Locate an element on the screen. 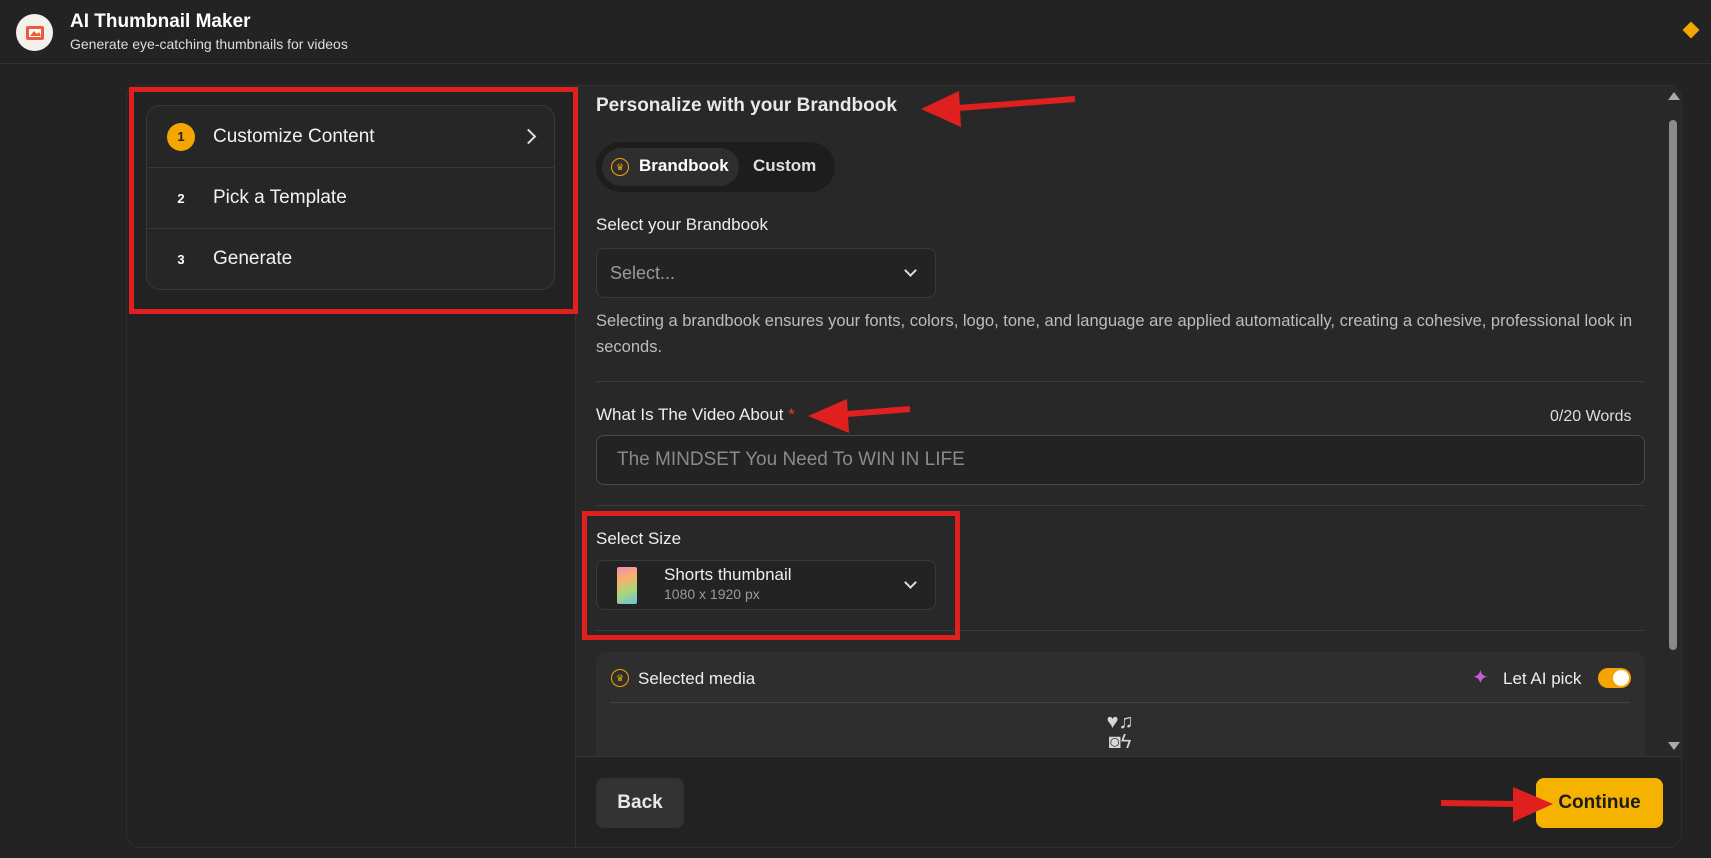 This screenshot has height=858, width=1711. brandbook-mode-toggle: ♛ Brandbook Custom is located at coordinates (715, 167).